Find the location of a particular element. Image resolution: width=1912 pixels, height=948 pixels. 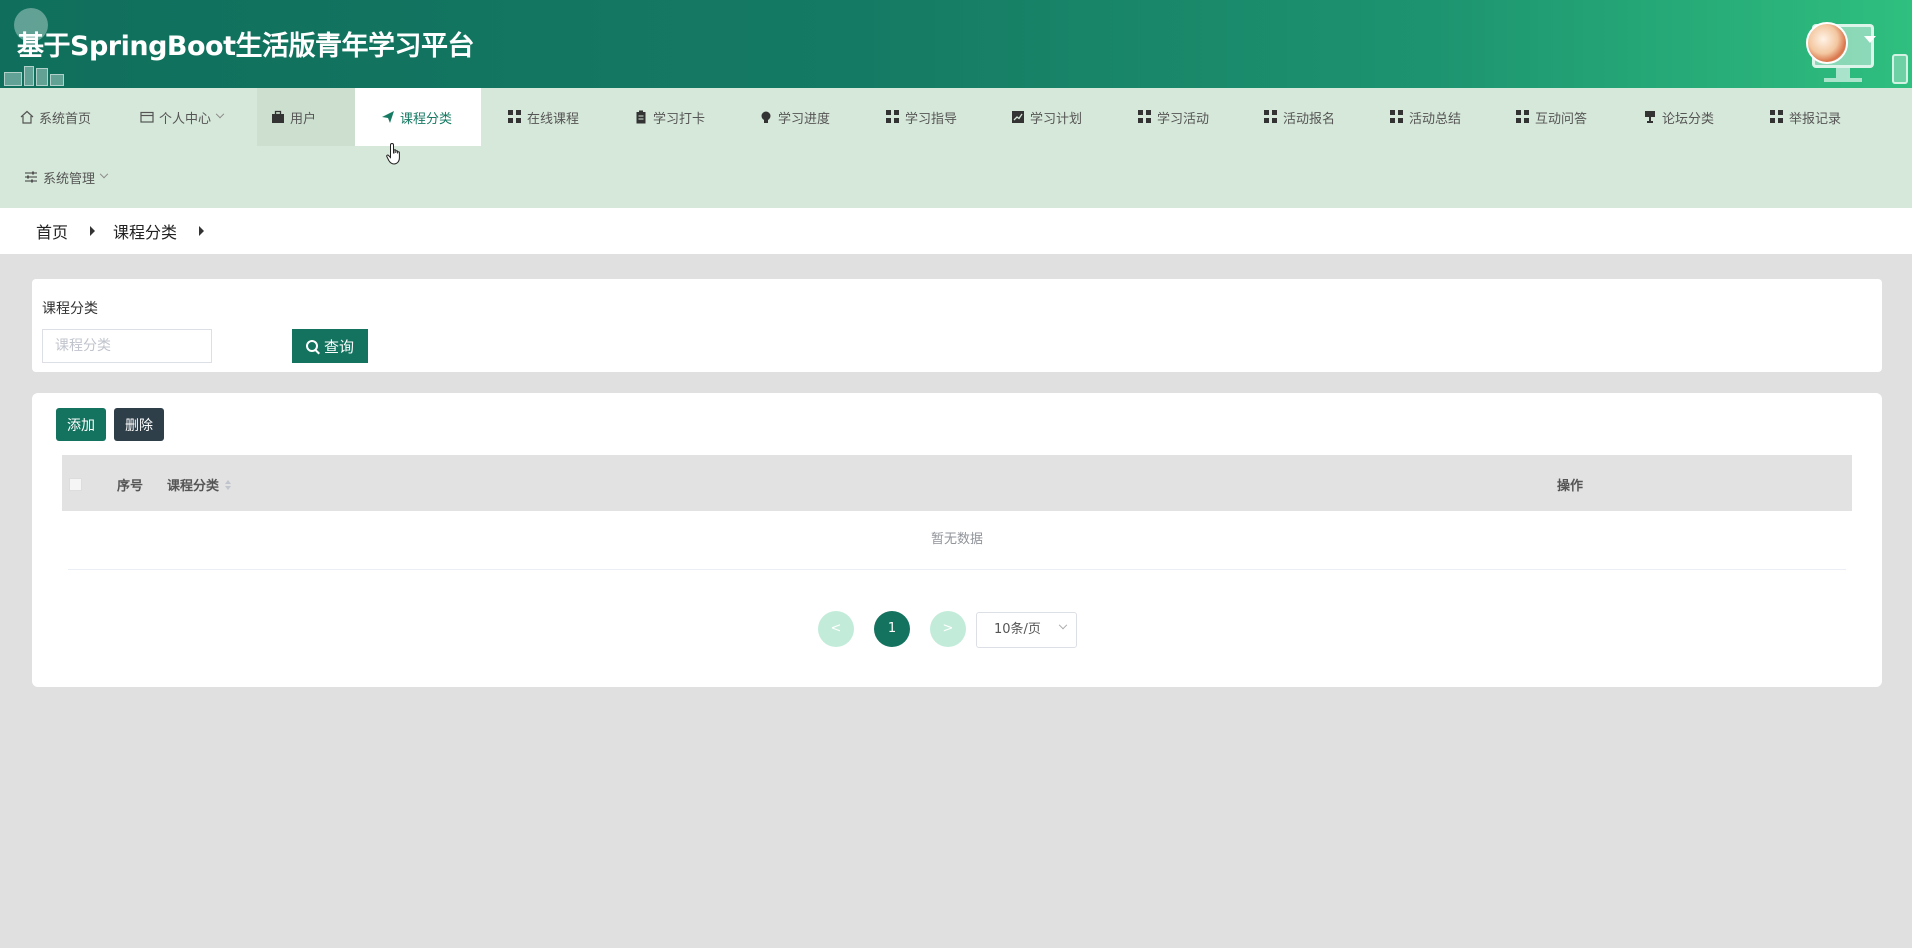

nav-label: 学习计划 is located at coordinates (1056, 119).